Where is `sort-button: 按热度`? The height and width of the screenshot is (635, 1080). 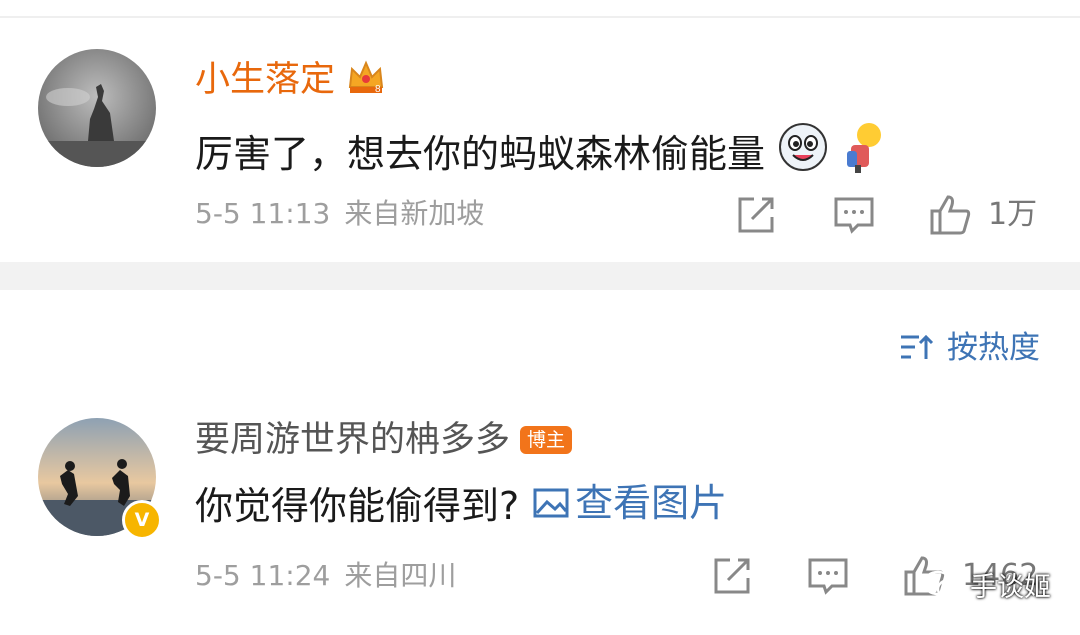 sort-button: 按热度 is located at coordinates (969, 348).